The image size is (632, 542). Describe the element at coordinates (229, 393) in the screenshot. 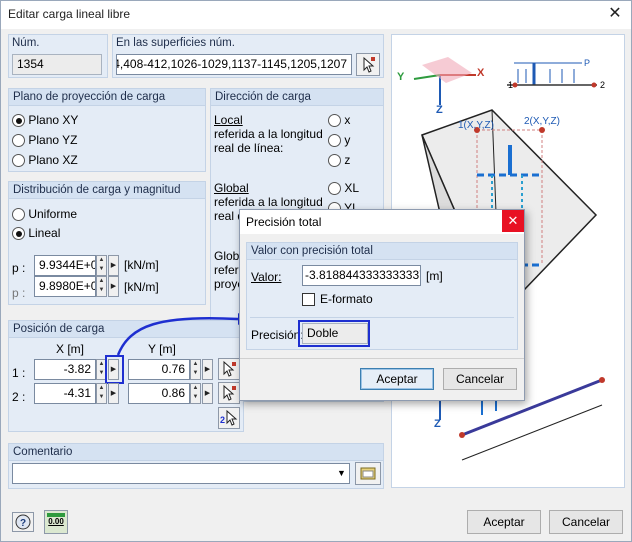

I see `pick-point2-button` at that location.